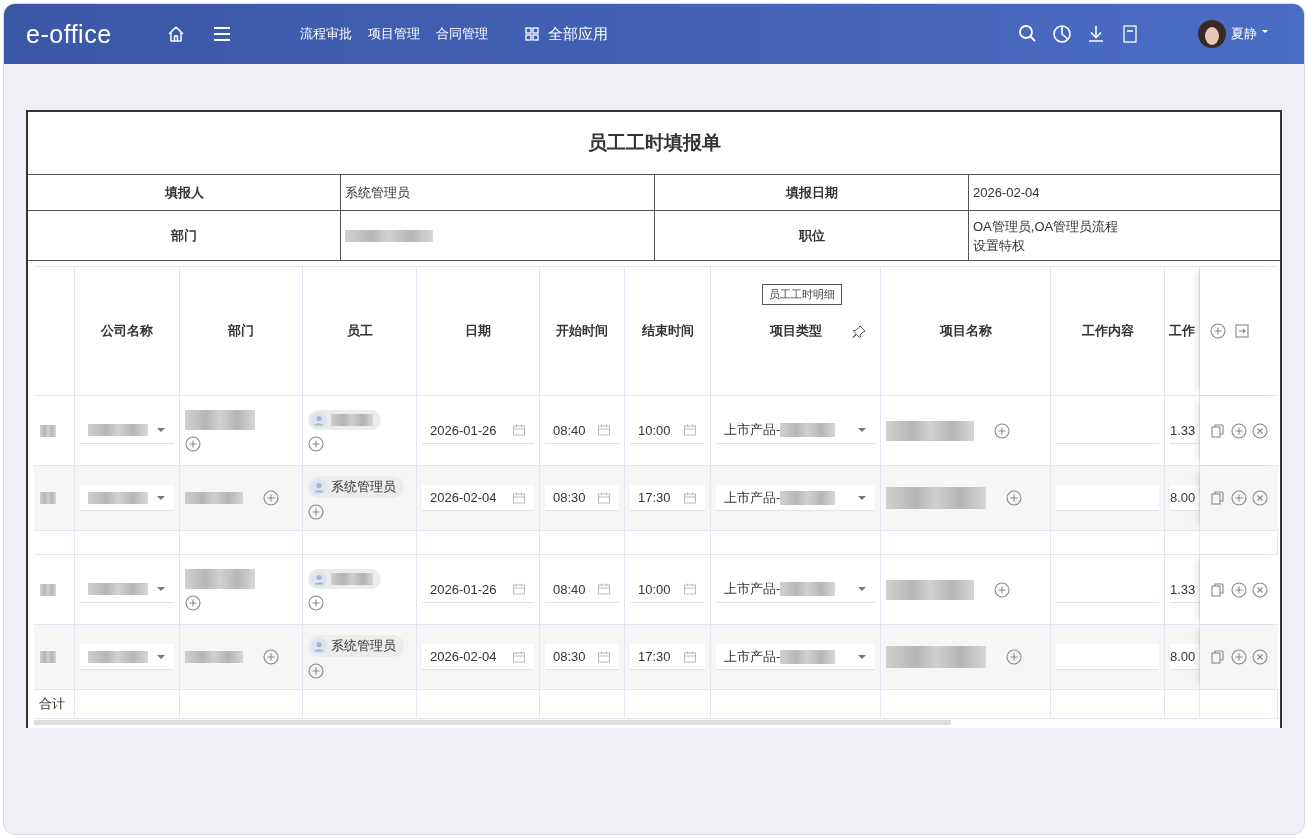 The width and height of the screenshot is (1308, 838). I want to click on user-menu: 夏静, so click(1233, 34).